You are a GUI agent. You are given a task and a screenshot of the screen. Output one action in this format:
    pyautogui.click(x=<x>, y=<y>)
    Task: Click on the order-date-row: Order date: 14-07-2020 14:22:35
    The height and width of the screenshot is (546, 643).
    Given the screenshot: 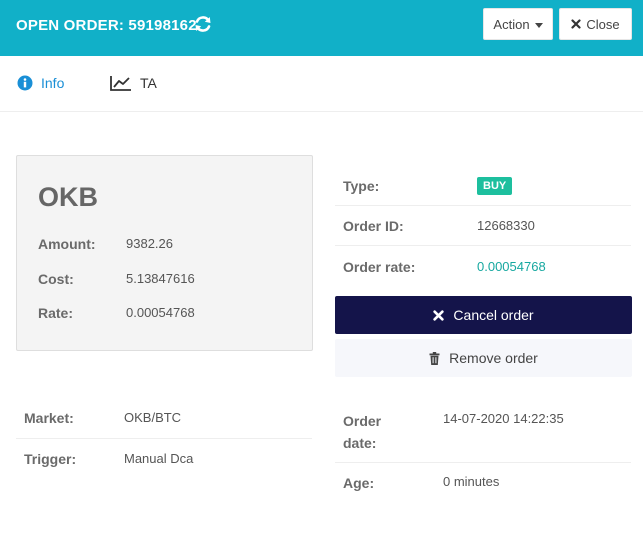 What is the action you would take?
    pyautogui.click(x=479, y=431)
    